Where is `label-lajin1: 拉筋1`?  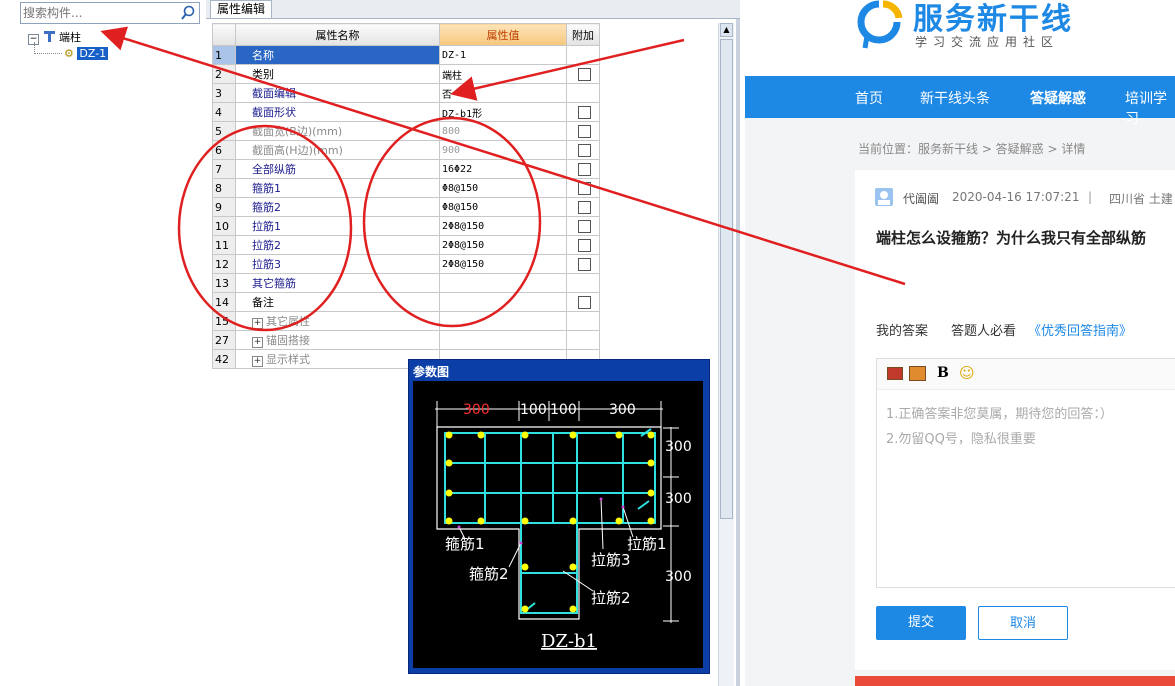
label-lajin1: 拉筋1 is located at coordinates (647, 544).